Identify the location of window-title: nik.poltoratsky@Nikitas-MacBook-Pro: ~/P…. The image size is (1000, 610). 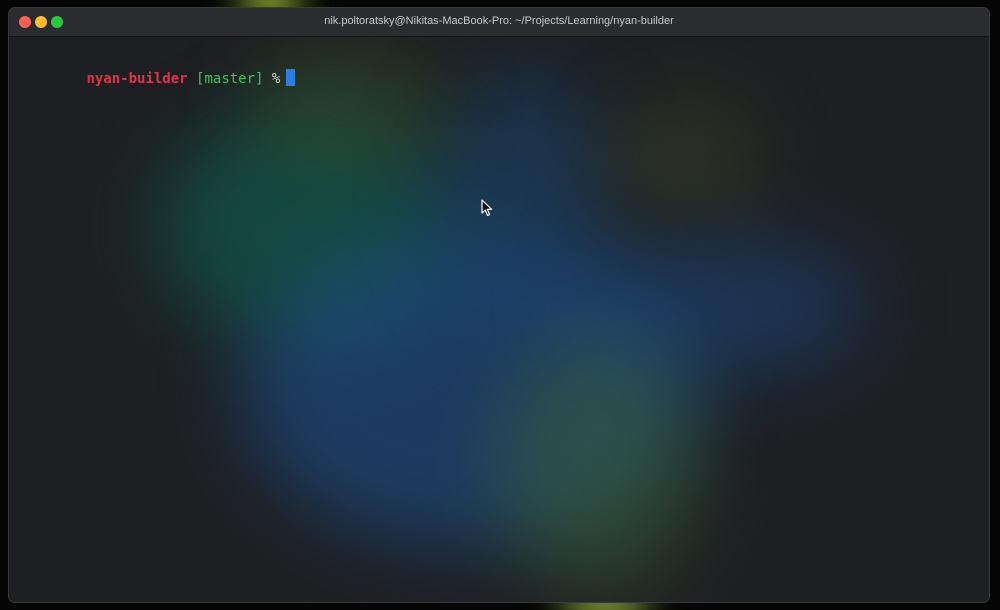
(499, 21).